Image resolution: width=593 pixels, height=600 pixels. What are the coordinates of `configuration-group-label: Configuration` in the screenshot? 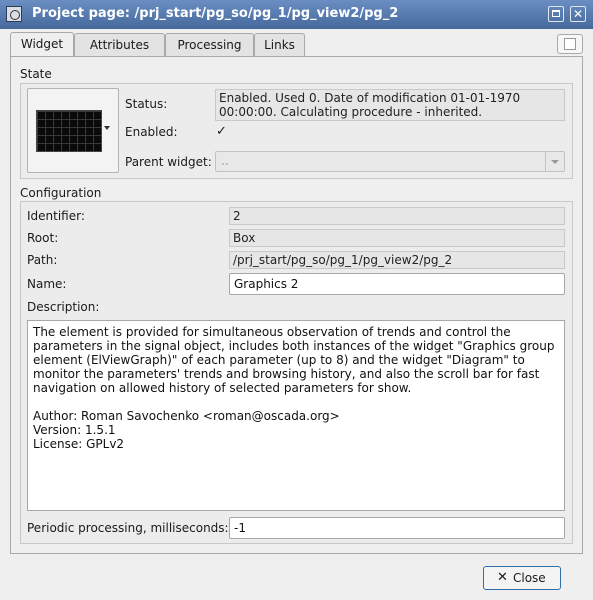 It's located at (61, 193).